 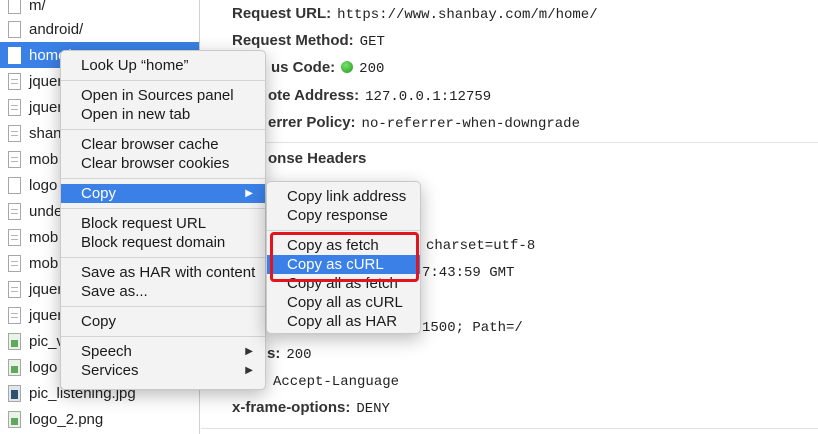 I want to click on file-name: m/, so click(x=37, y=7).